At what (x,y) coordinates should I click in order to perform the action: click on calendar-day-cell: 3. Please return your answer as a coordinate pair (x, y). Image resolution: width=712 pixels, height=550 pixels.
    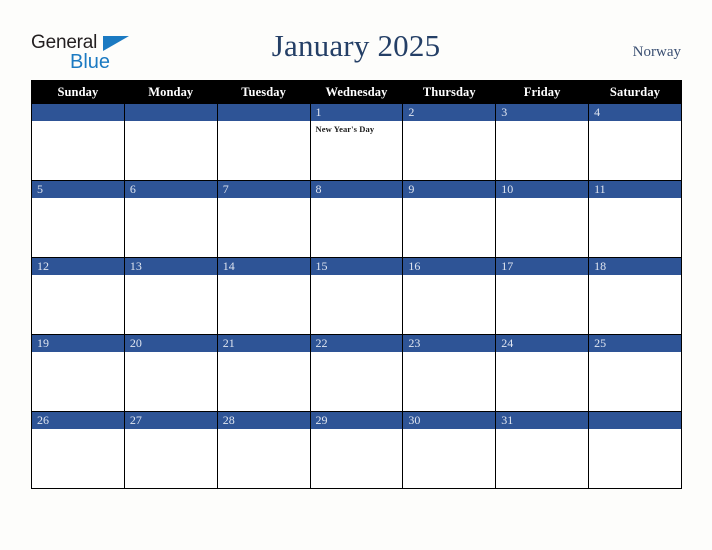
    Looking at the image, I should click on (542, 142).